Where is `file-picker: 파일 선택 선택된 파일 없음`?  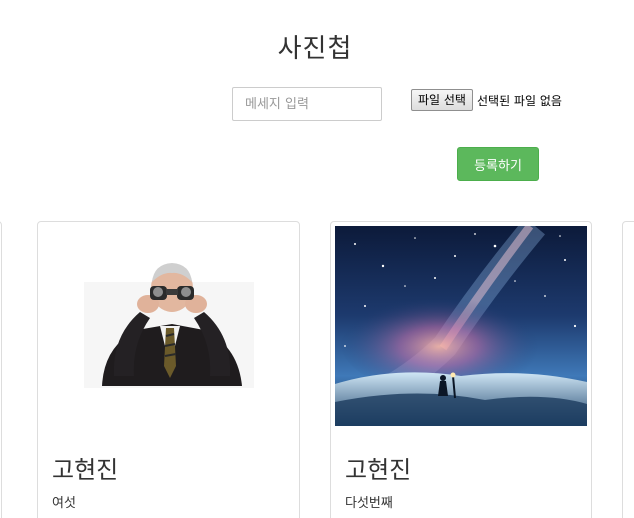
file-picker: 파일 선택 선택된 파일 없음 is located at coordinates (486, 100).